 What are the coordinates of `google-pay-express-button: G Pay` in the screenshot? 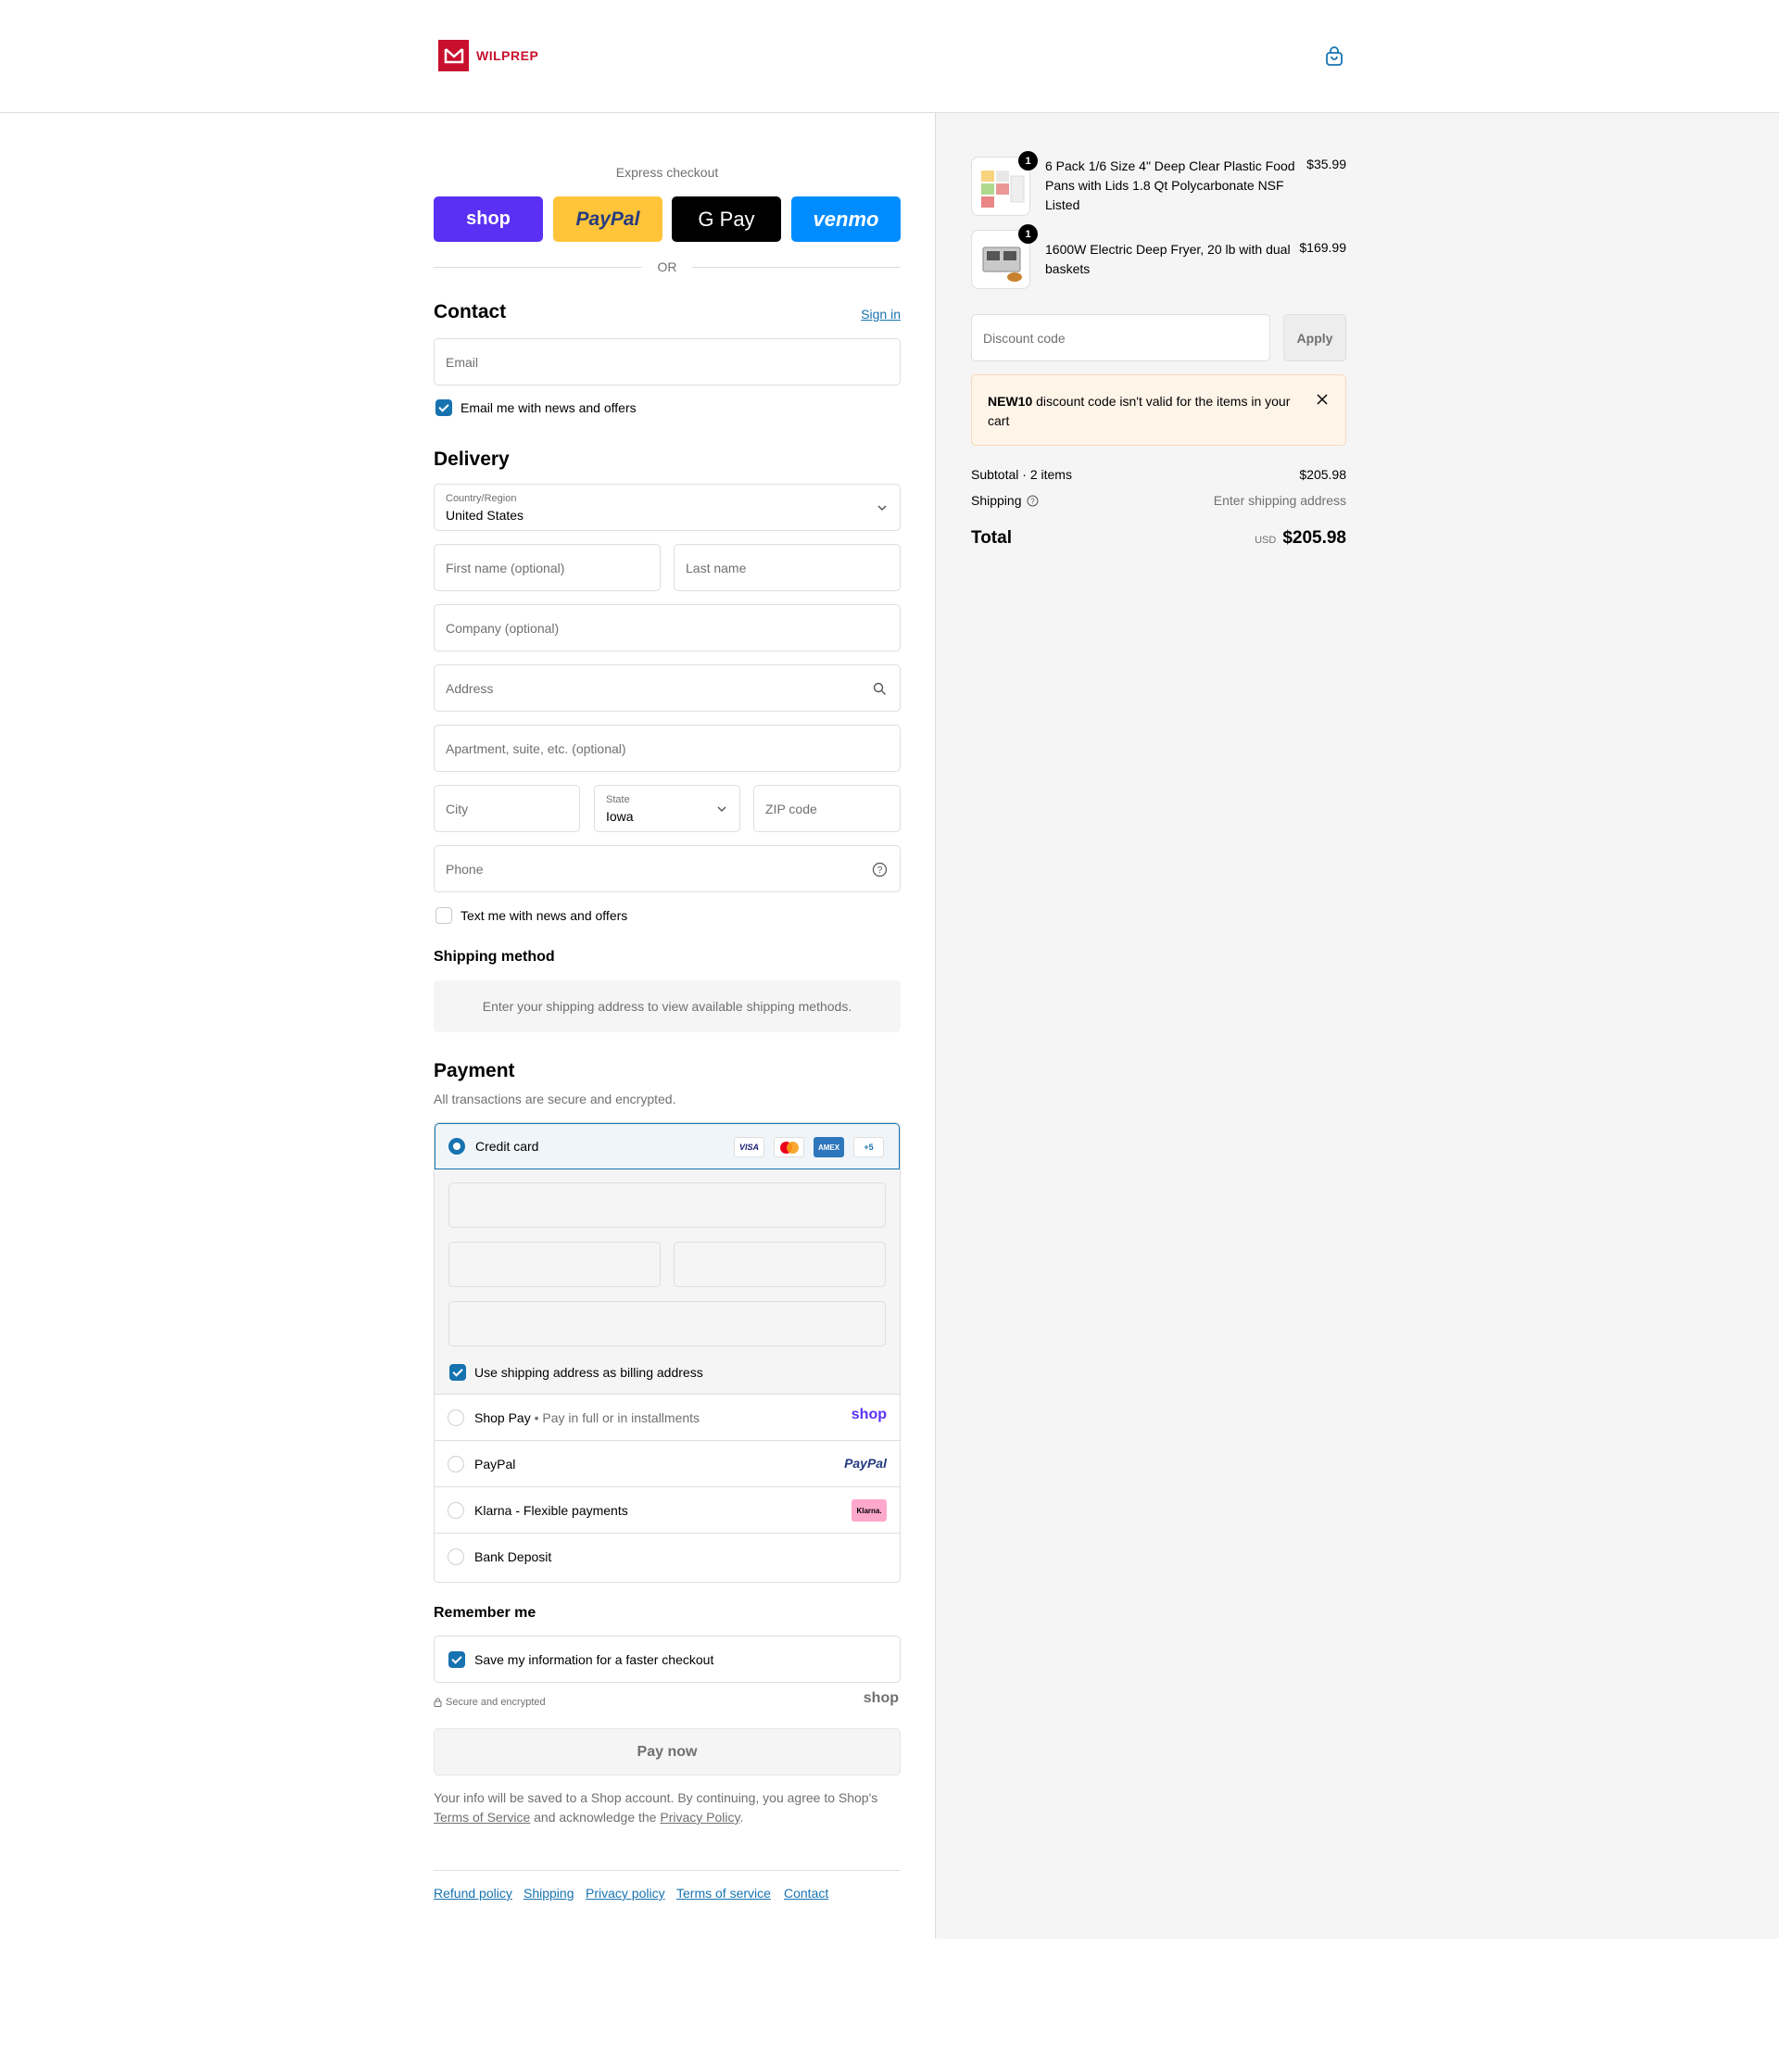 It's located at (726, 219).